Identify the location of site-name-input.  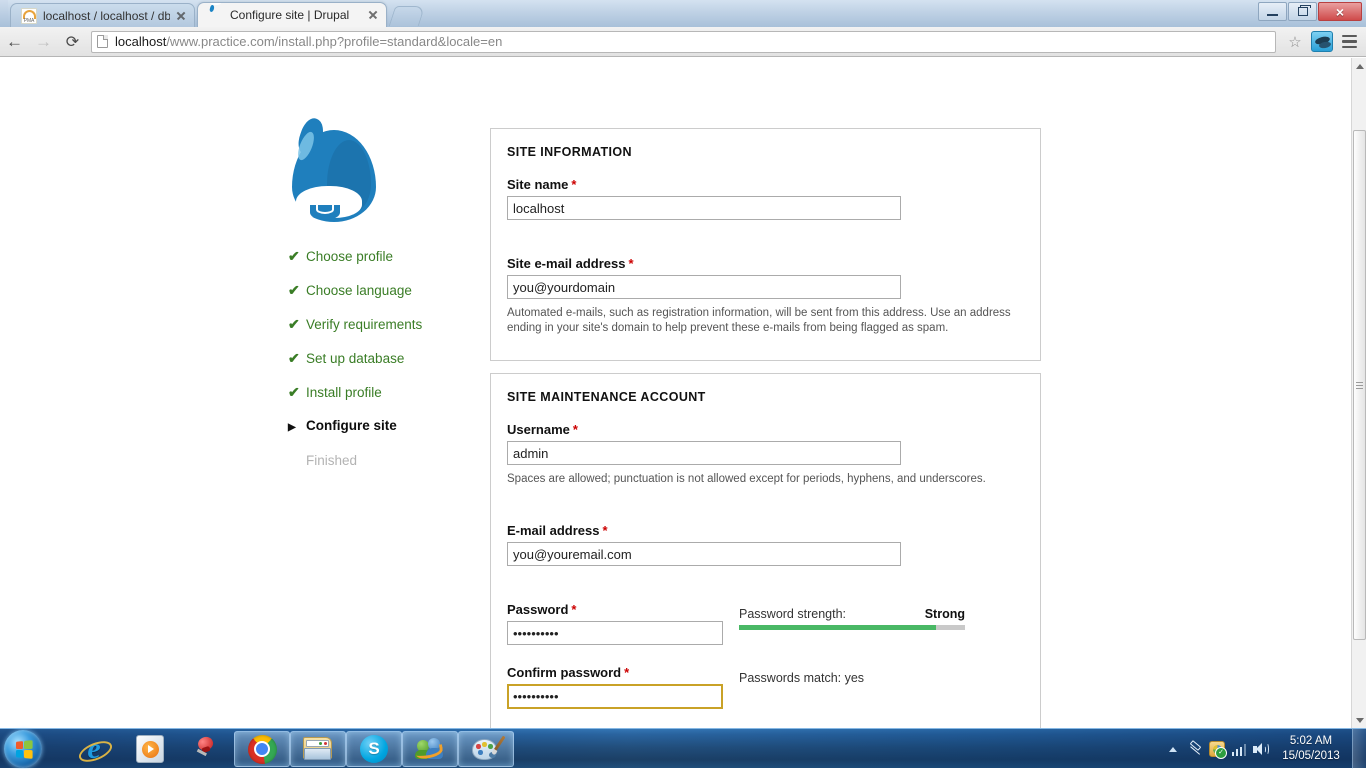
(704, 208).